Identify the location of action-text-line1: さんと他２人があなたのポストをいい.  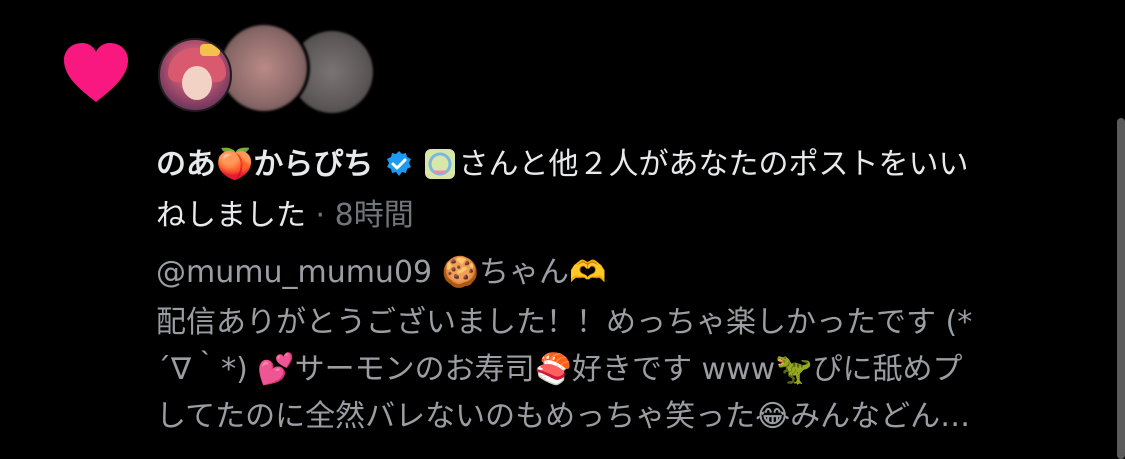
(713, 164).